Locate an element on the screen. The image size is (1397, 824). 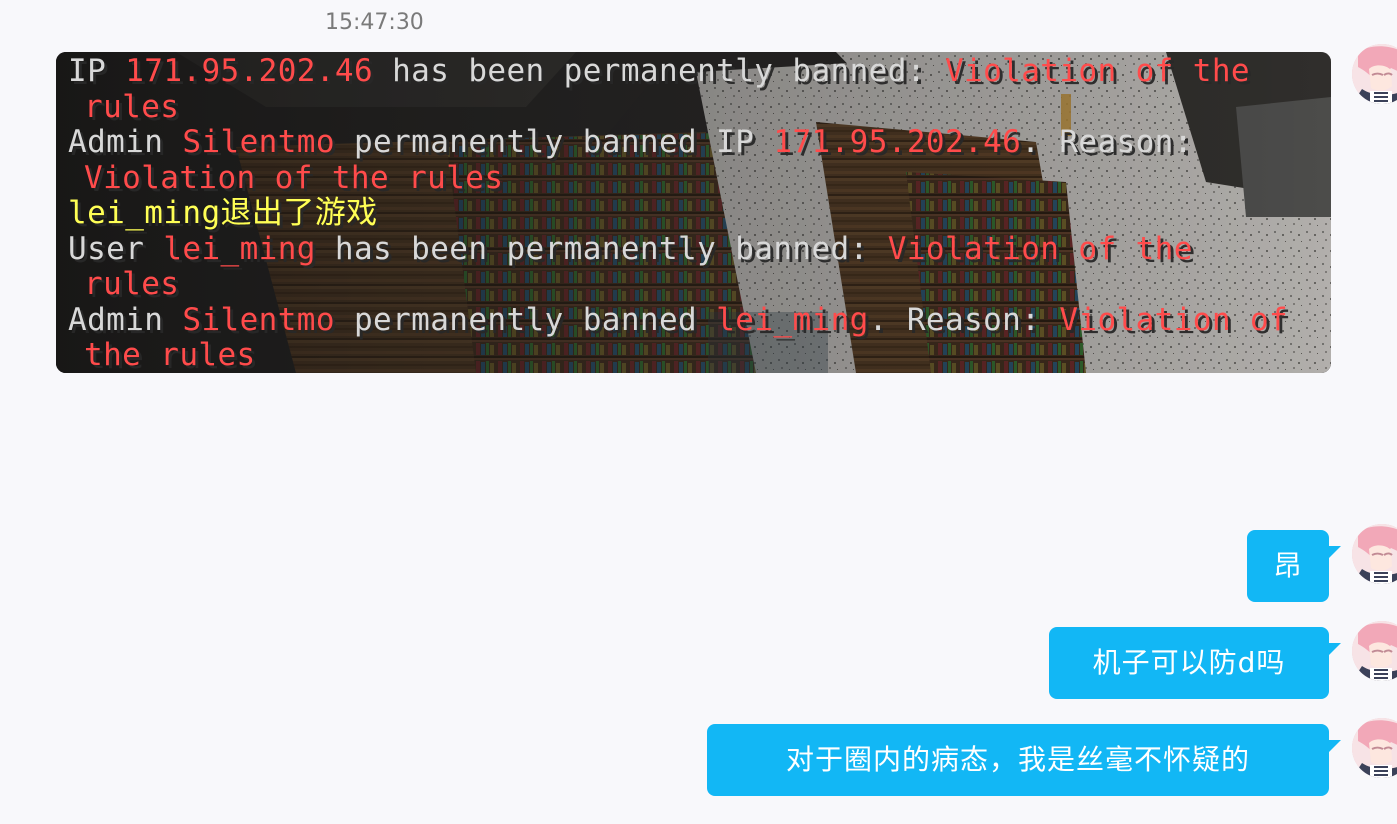
minecraft-chat-segment: Violation of the rules is located at coordinates (294, 177).